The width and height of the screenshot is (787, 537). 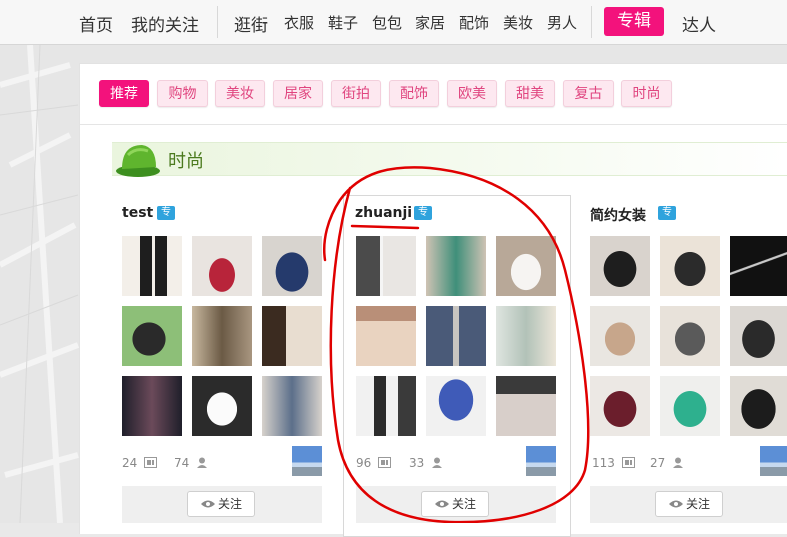 What do you see at coordinates (430, 22) in the screenshot?
I see `nav-home-goods: 家居` at bounding box center [430, 22].